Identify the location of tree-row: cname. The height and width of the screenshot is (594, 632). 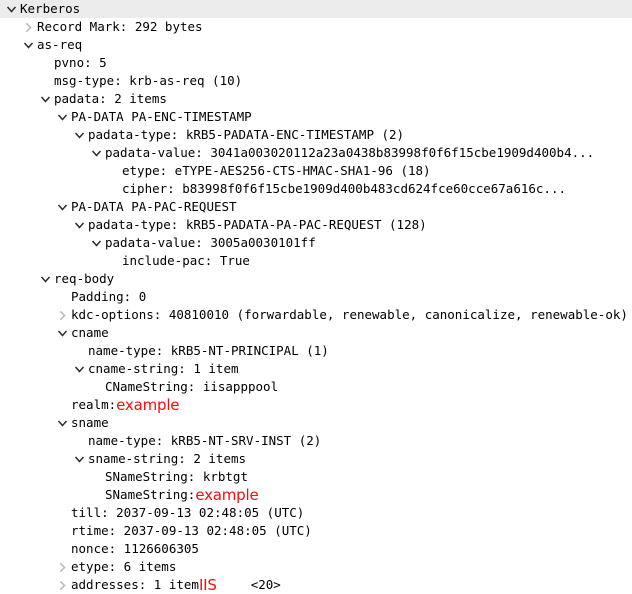
(316, 333).